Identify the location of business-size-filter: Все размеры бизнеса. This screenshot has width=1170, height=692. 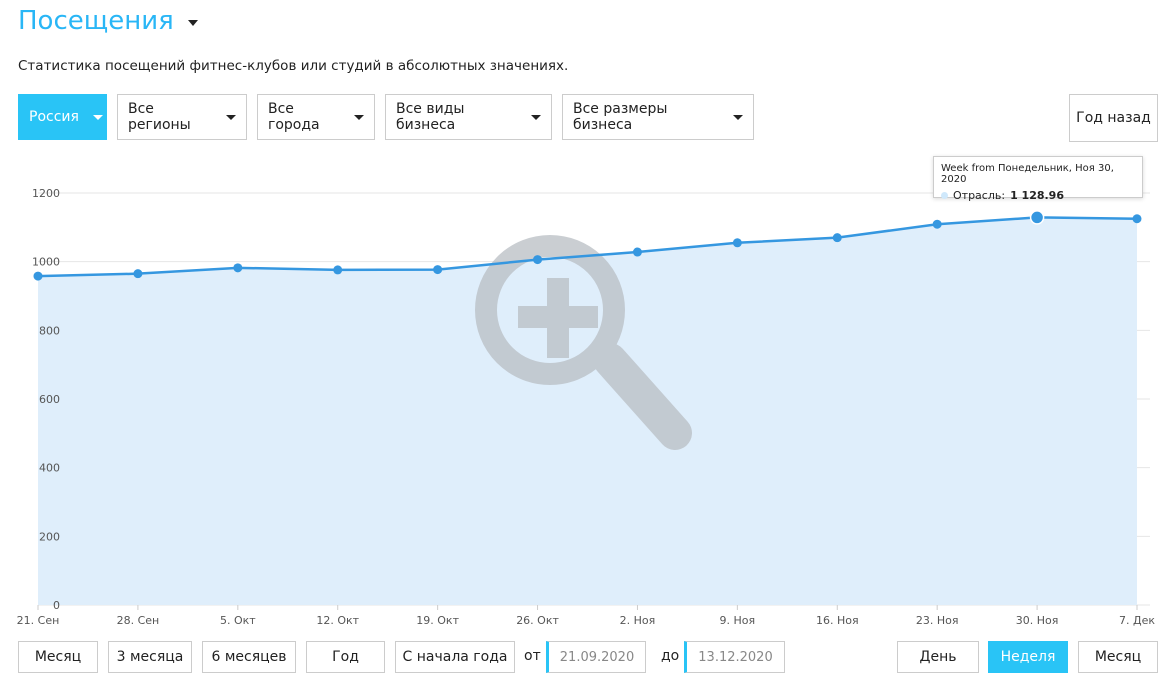
(658, 117).